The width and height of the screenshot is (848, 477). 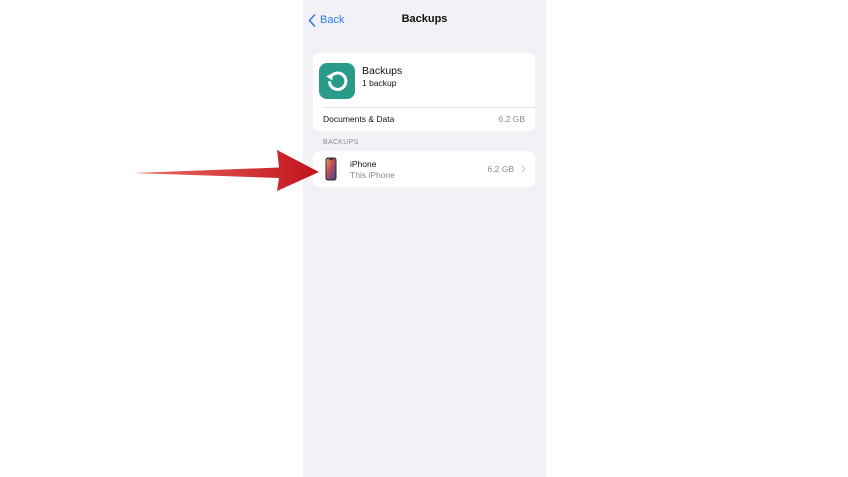 I want to click on device-backup-size: 6.2 GB, so click(x=500, y=169).